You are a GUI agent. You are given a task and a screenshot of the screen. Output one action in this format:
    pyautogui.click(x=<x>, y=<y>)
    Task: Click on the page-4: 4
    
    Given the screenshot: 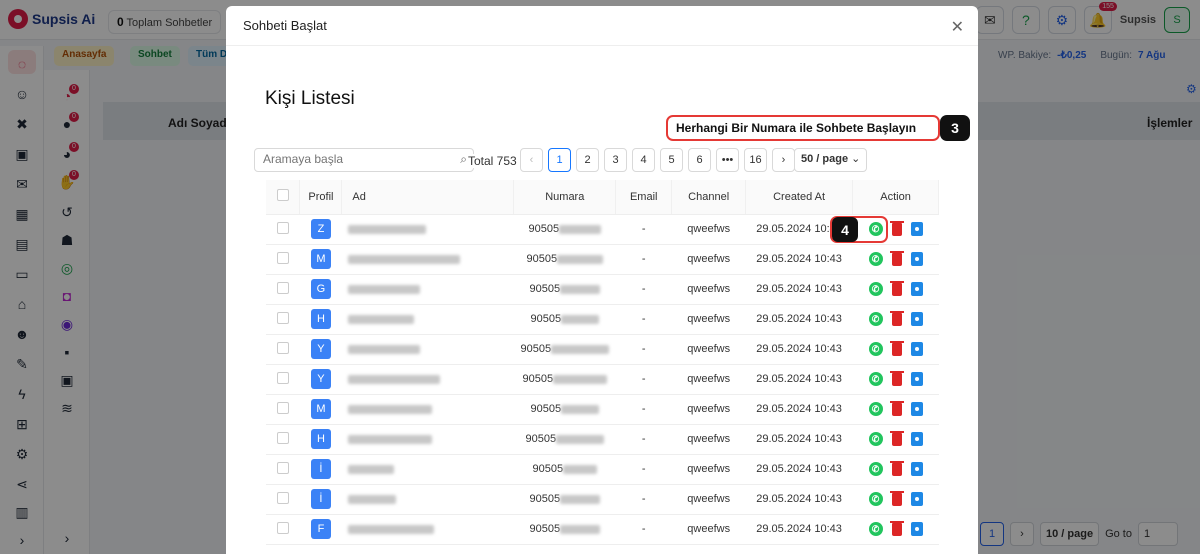 What is the action you would take?
    pyautogui.click(x=643, y=160)
    